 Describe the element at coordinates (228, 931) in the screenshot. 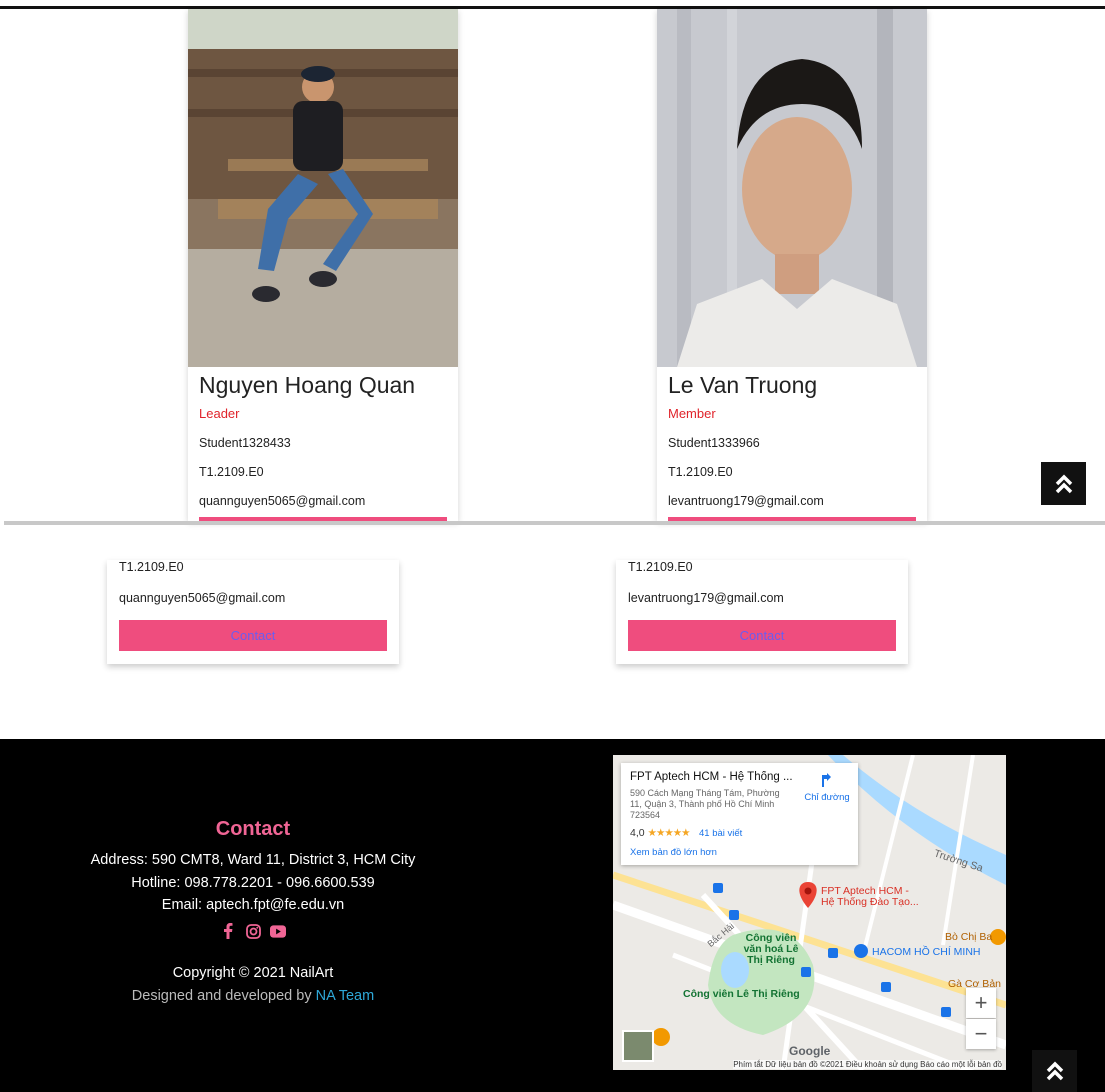

I see `facebook-icon` at that location.